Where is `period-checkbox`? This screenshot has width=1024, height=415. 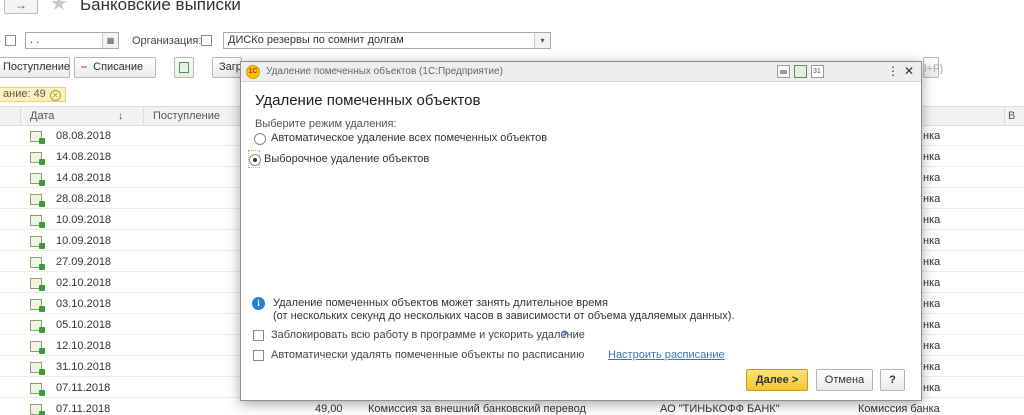
period-checkbox is located at coordinates (10, 40).